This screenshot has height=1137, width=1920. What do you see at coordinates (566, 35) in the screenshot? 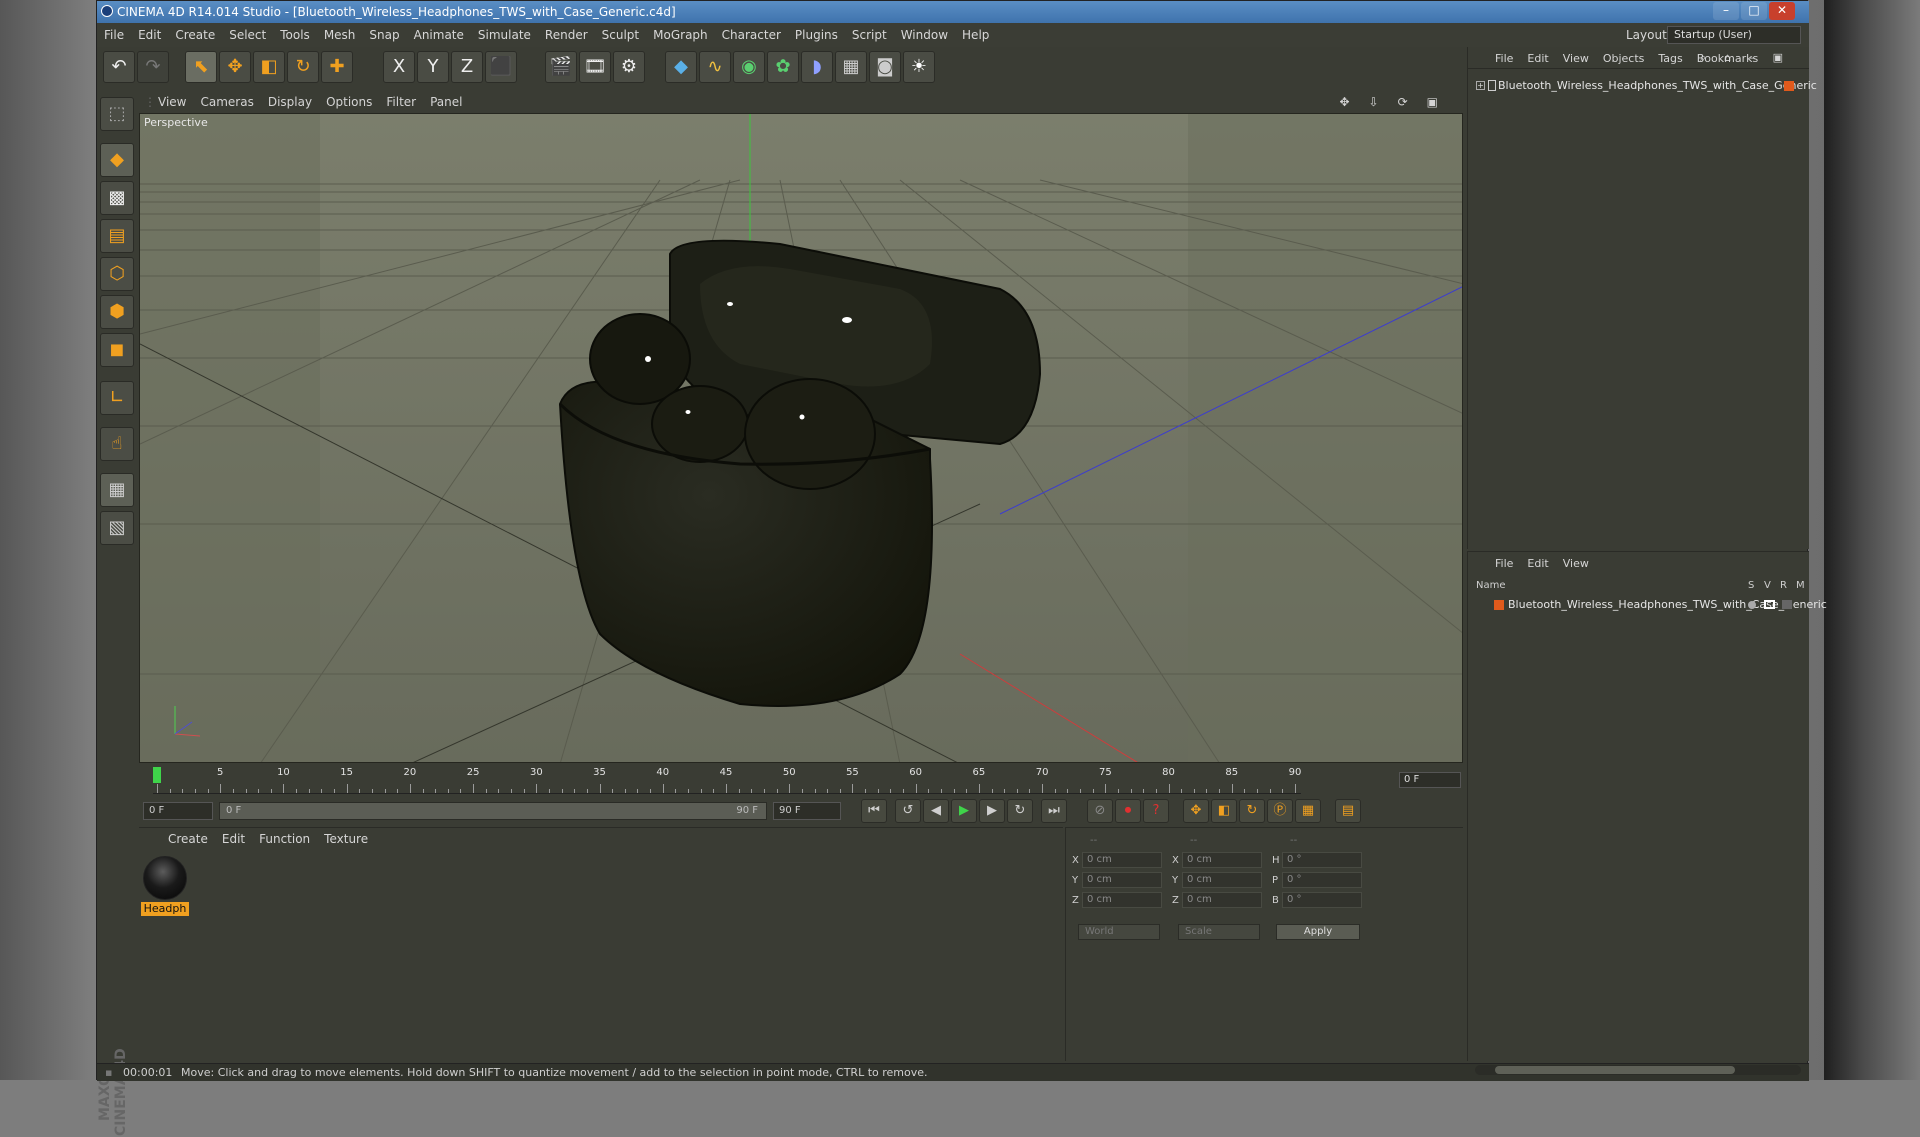
I see `menu-render: Render` at bounding box center [566, 35].